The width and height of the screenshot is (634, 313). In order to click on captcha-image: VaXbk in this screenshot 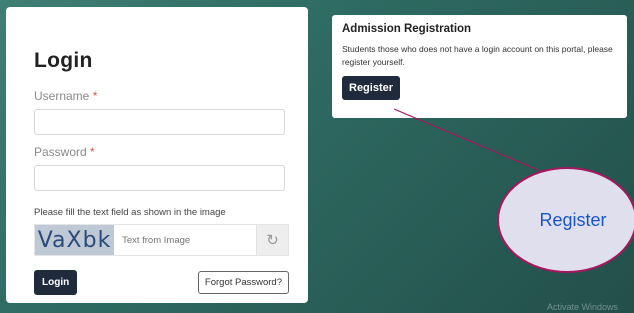, I will do `click(75, 240)`.